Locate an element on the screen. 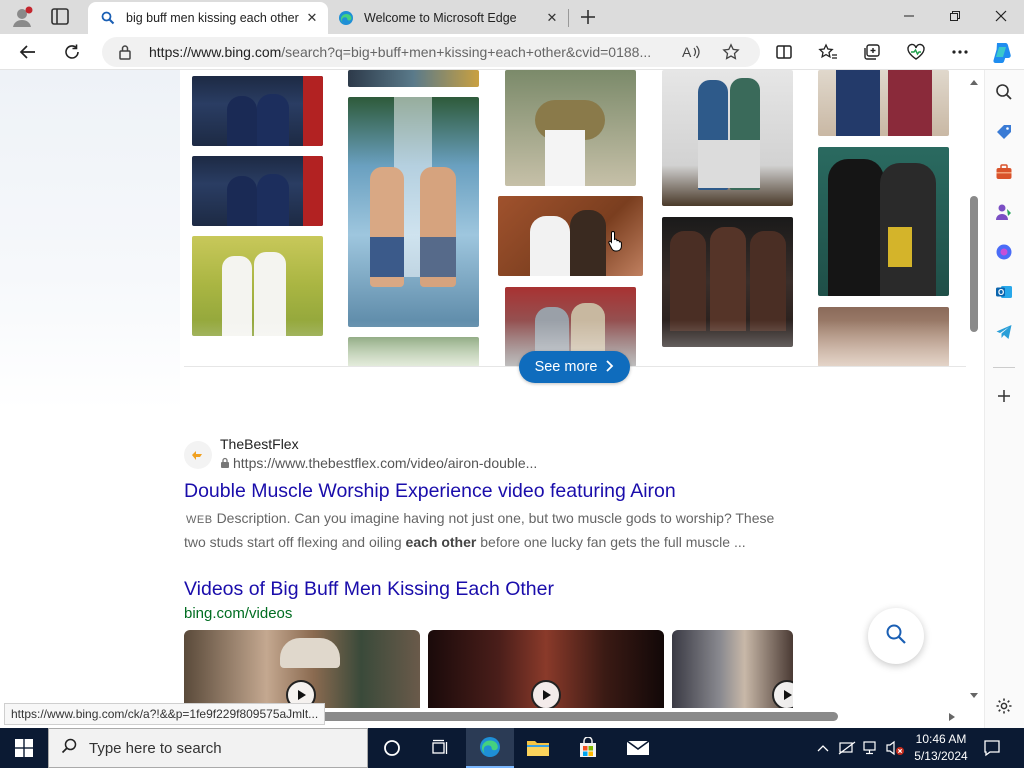 The width and height of the screenshot is (1024, 768). minimize-icon is located at coordinates (909, 16).